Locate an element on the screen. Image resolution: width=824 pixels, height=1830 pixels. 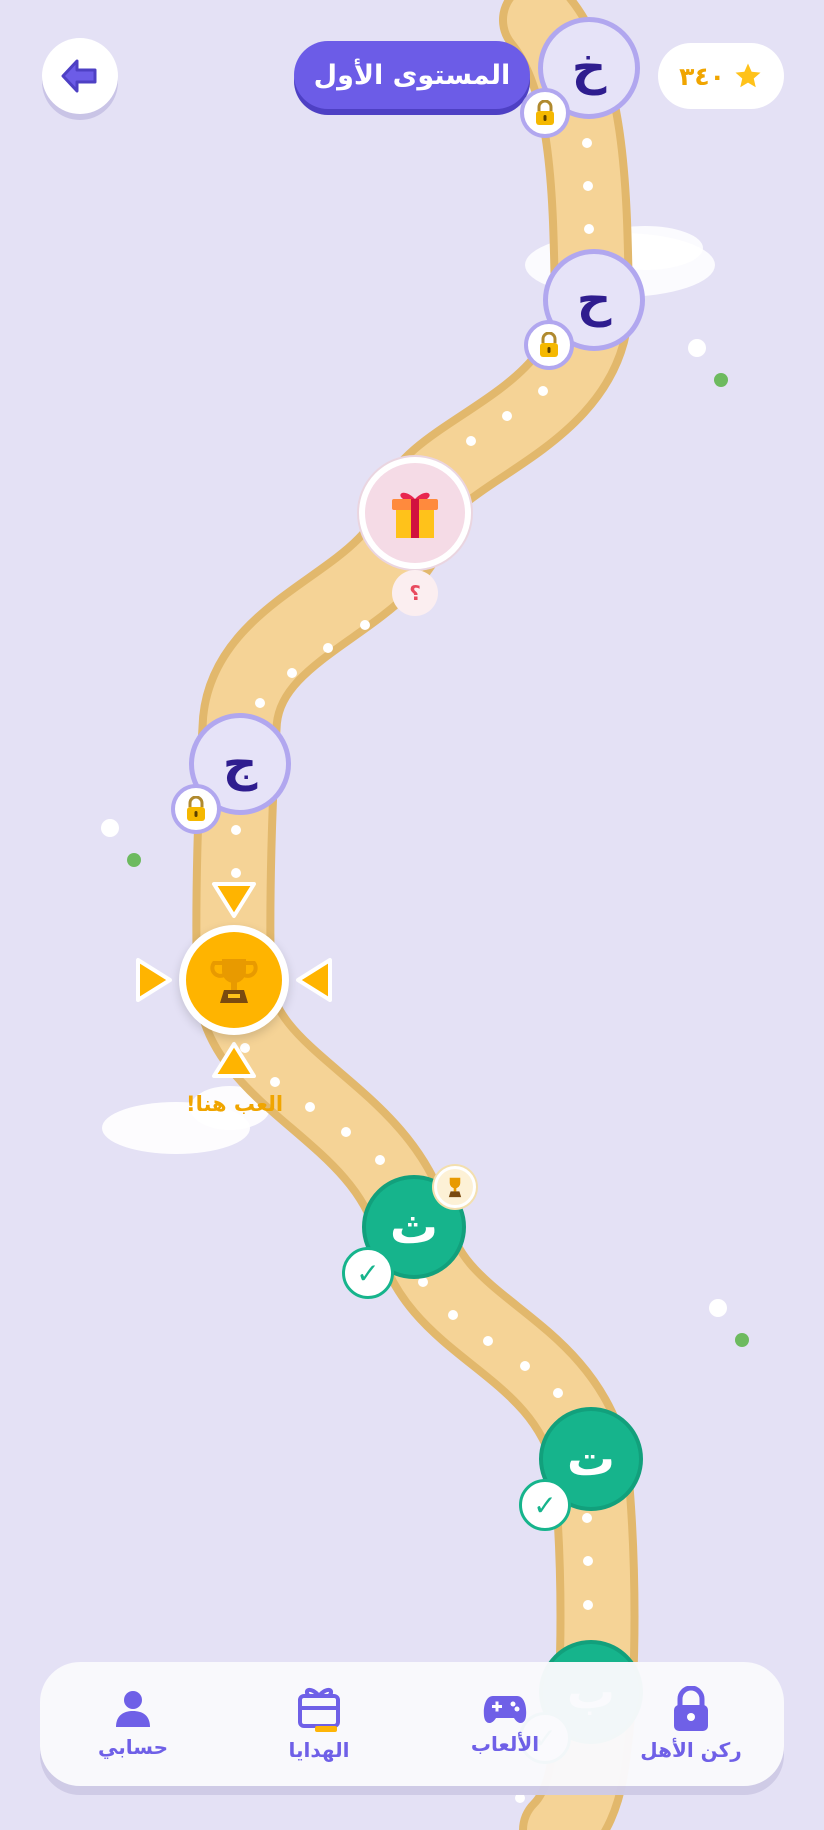
trophy-badge is located at coordinates (455, 1187).